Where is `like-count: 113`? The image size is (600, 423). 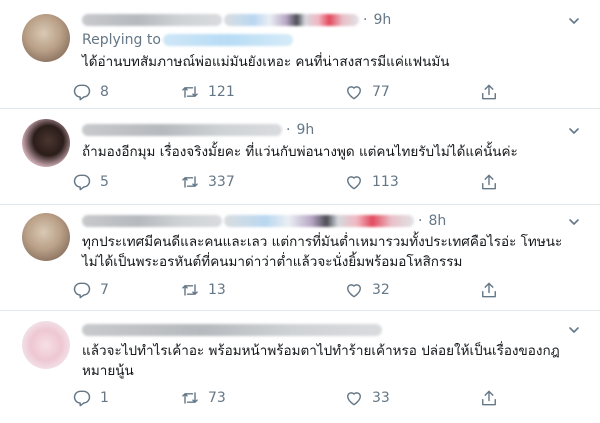
like-count: 113 is located at coordinates (385, 182).